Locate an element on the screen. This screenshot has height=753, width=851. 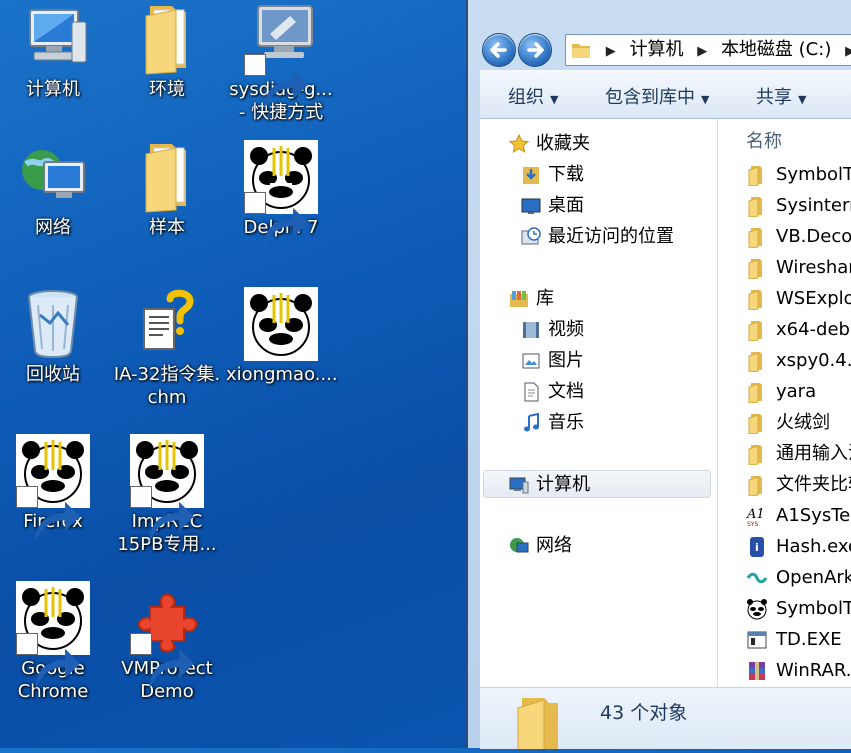
desktop-icon is located at coordinates (531, 206).